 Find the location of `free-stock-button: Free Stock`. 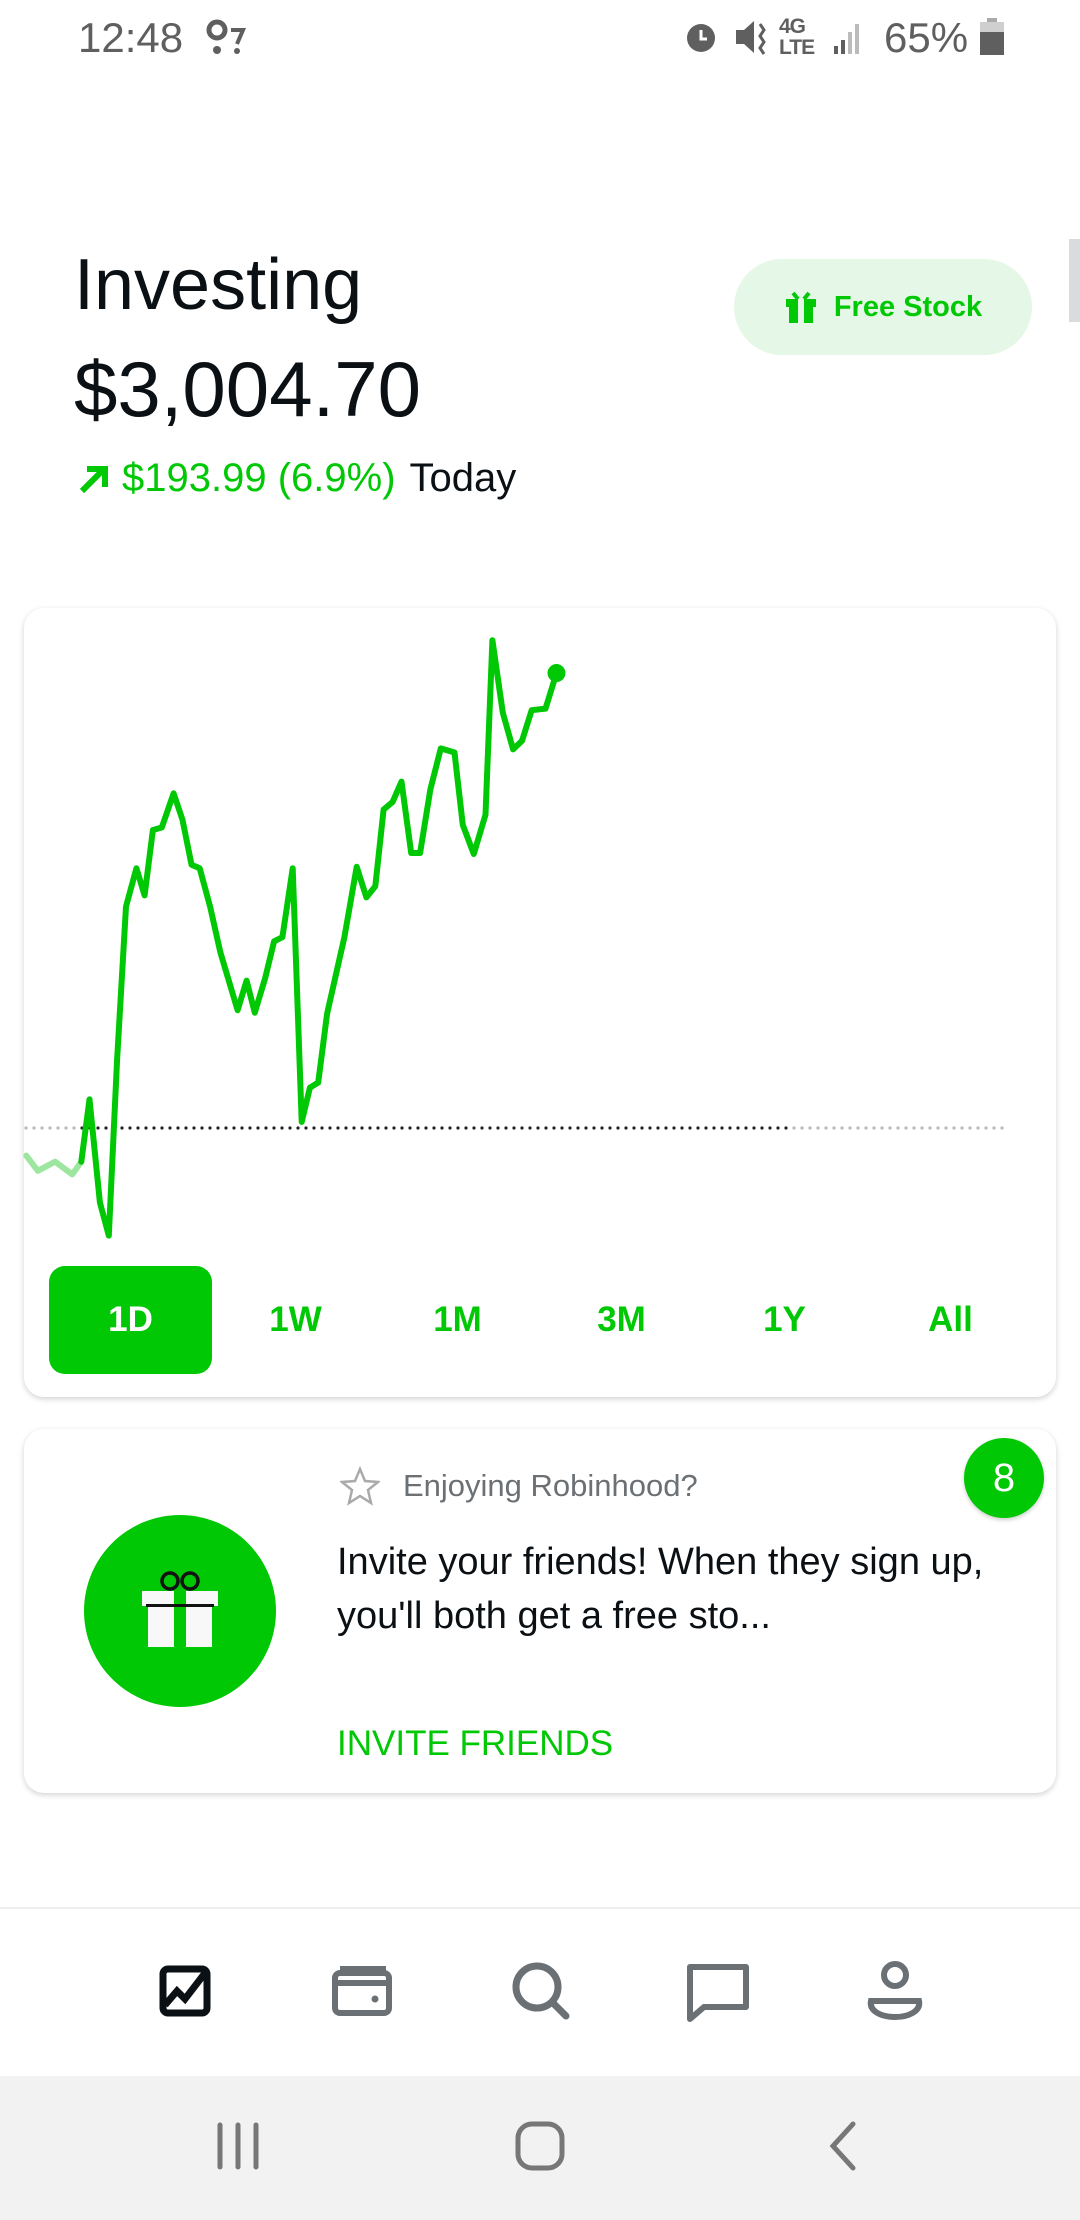

free-stock-button: Free Stock is located at coordinates (883, 307).